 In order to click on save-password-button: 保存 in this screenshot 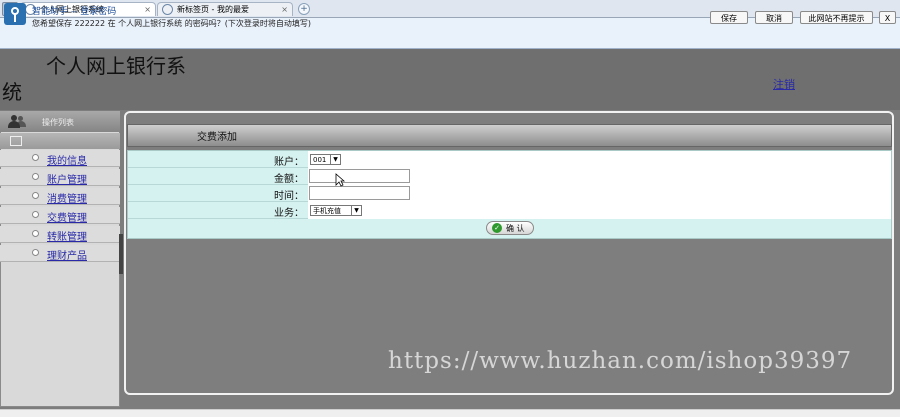, I will do `click(729, 17)`.